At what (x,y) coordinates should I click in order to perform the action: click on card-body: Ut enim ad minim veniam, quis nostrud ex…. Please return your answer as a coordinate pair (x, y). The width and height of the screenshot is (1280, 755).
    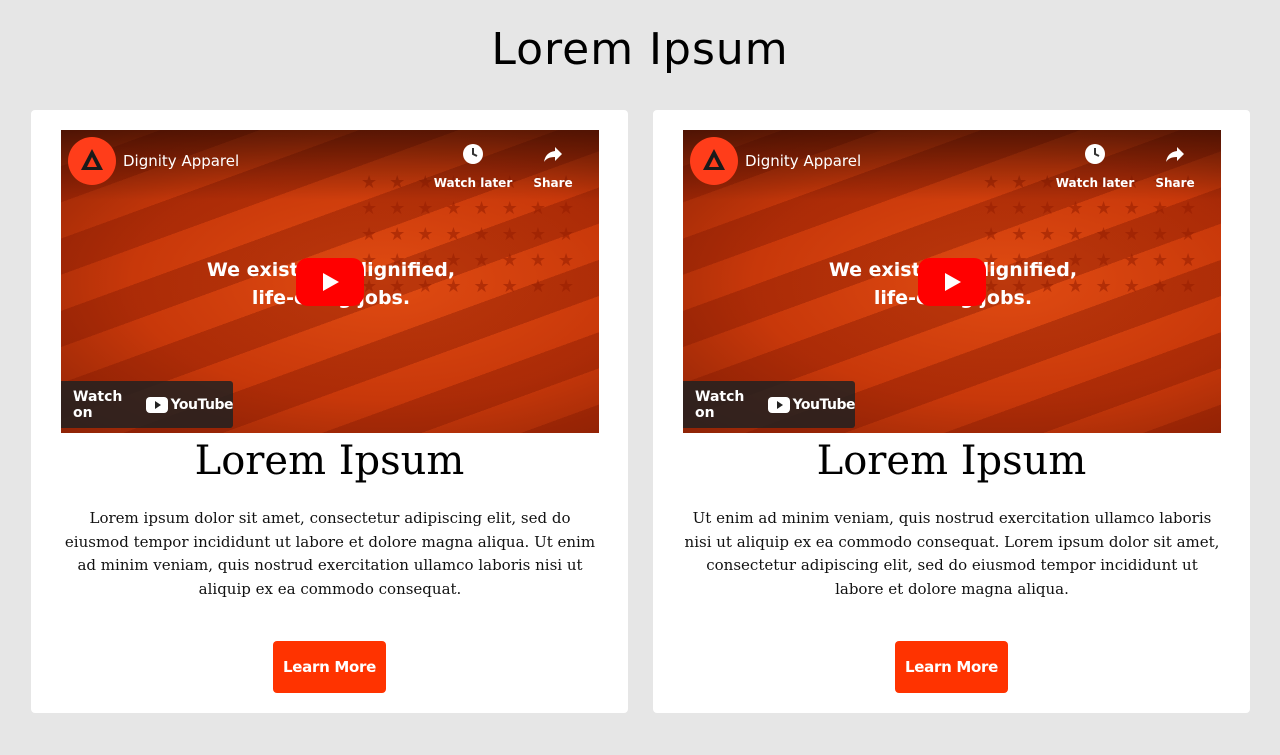
    Looking at the image, I should click on (952, 553).